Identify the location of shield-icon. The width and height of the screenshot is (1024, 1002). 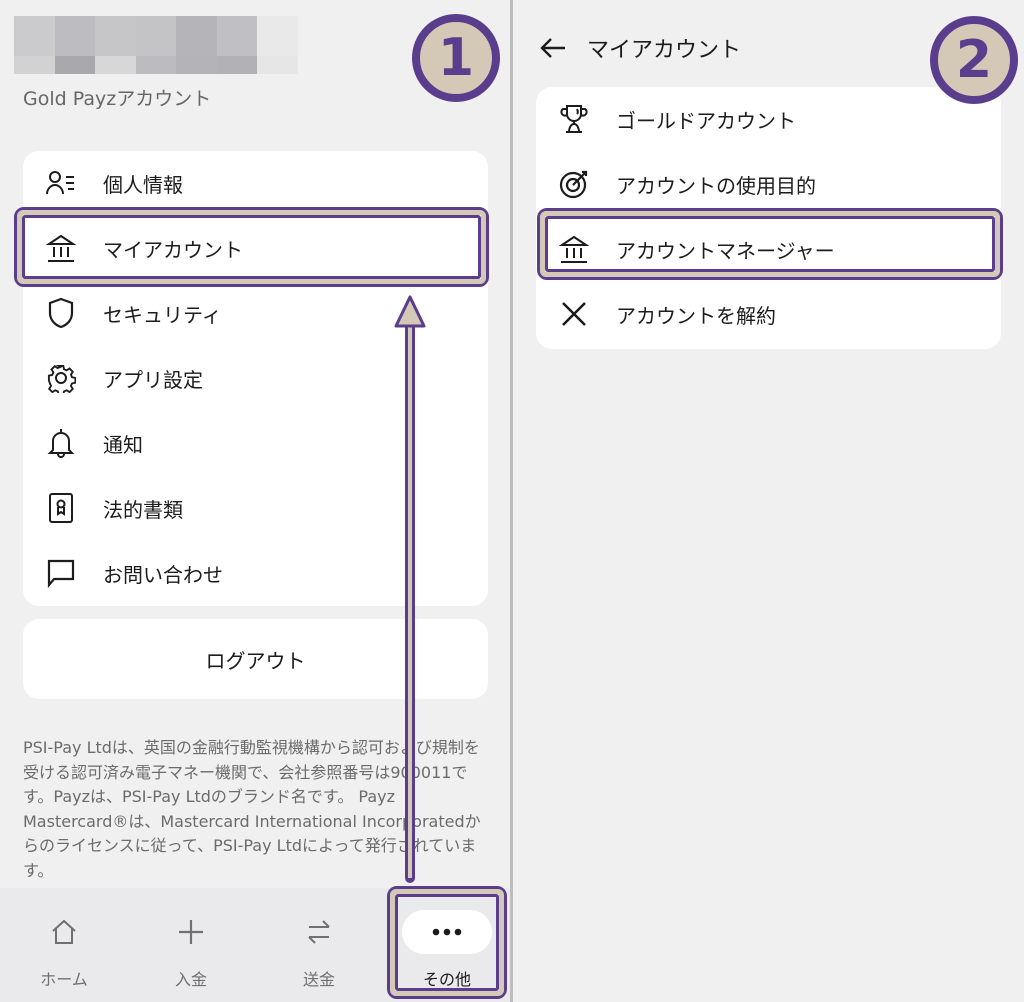
(61, 313).